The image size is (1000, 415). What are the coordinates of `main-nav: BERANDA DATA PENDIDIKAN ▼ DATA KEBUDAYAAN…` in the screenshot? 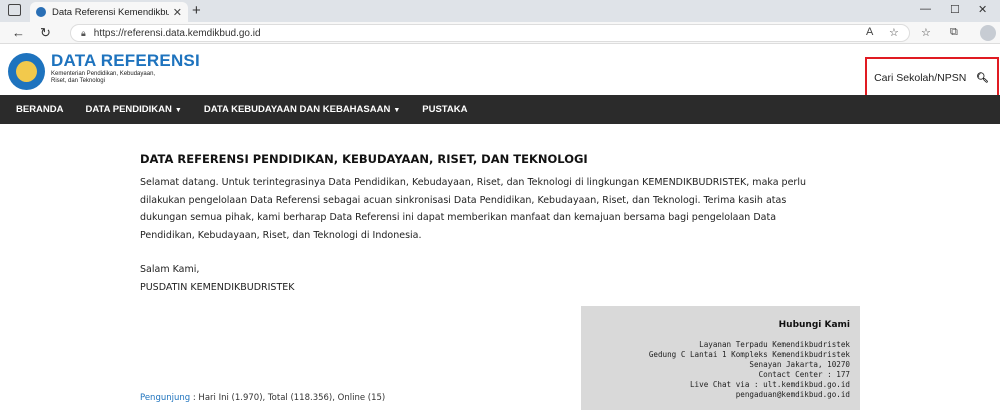 It's located at (500, 109).